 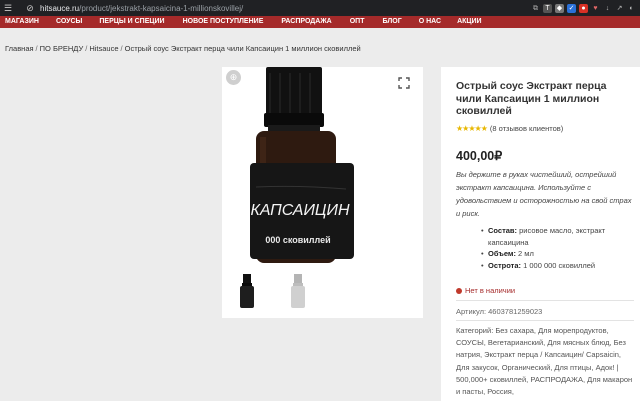 What do you see at coordinates (103, 48) in the screenshot?
I see `breadcrumb-hitsauce: Hitsauce` at bounding box center [103, 48].